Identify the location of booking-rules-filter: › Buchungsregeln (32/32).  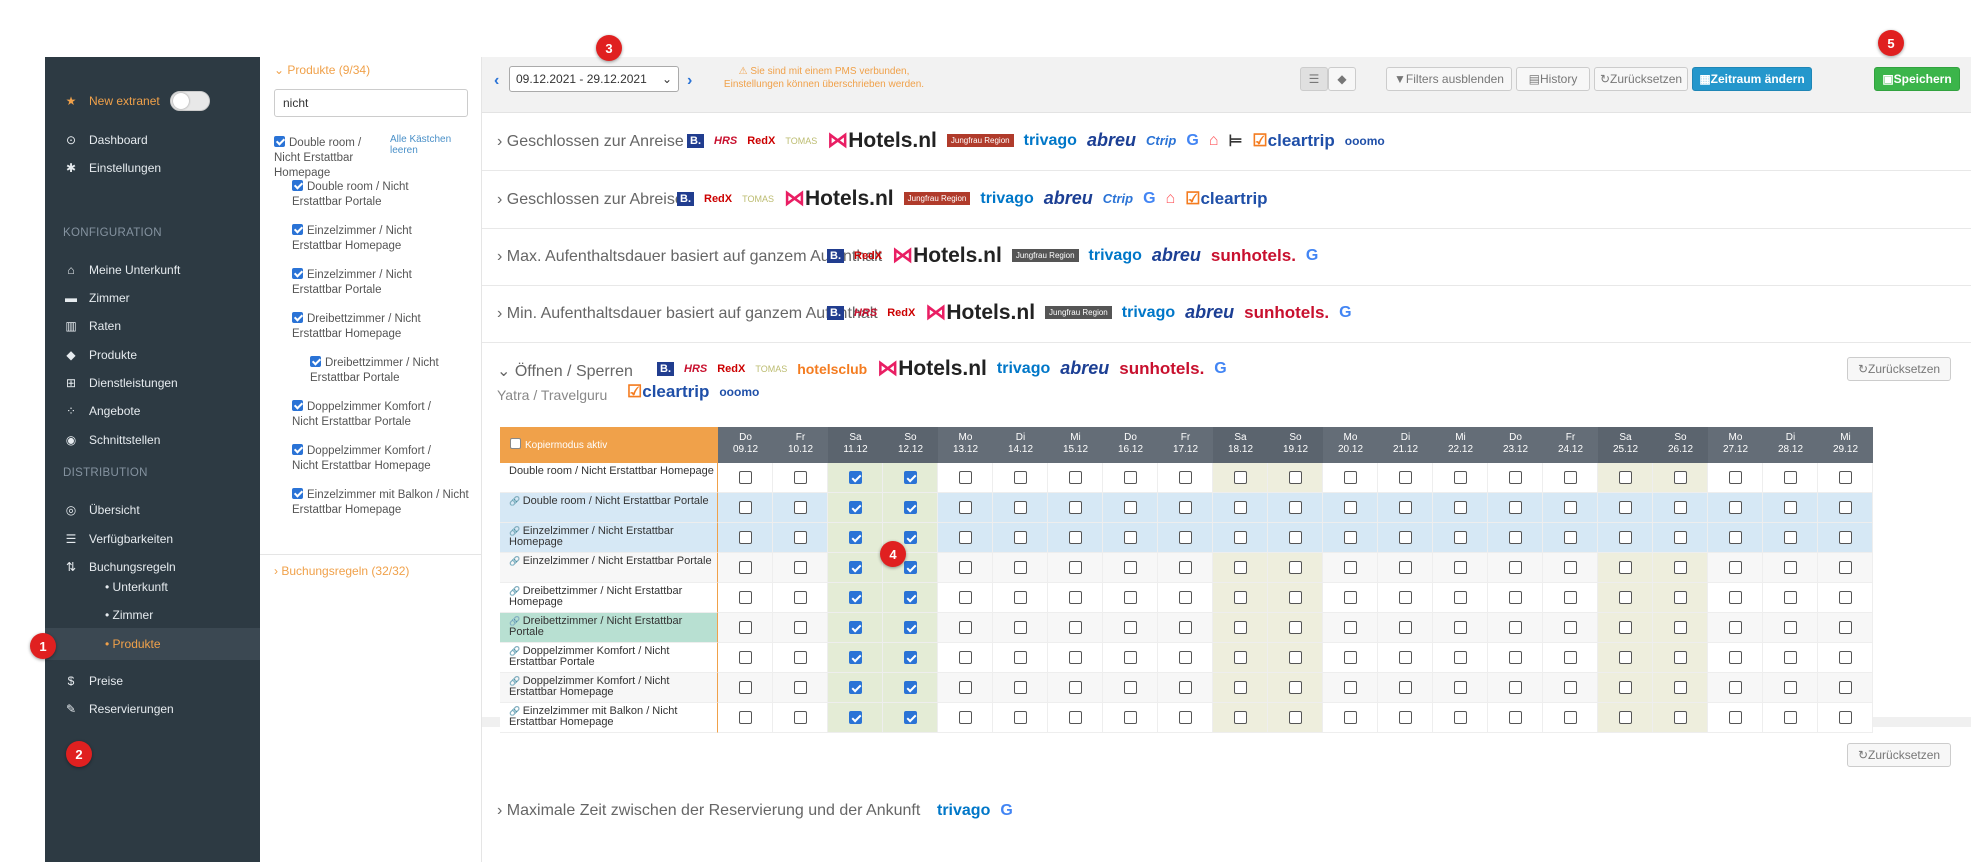
(341, 571).